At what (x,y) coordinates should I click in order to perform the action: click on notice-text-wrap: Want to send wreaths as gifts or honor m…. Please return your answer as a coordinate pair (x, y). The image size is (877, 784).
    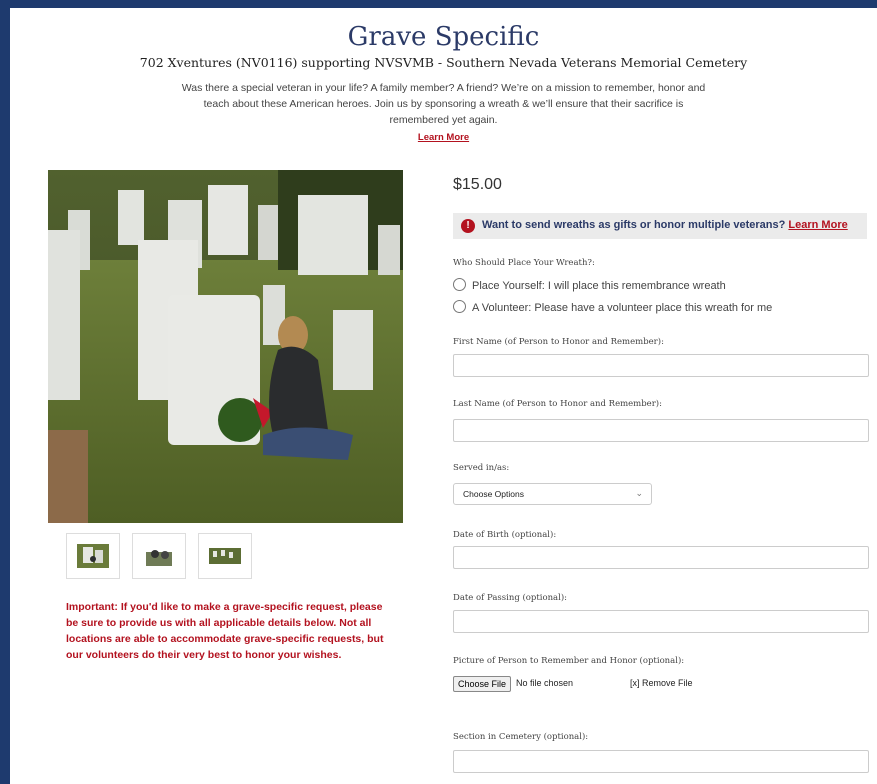
    Looking at the image, I should click on (665, 225).